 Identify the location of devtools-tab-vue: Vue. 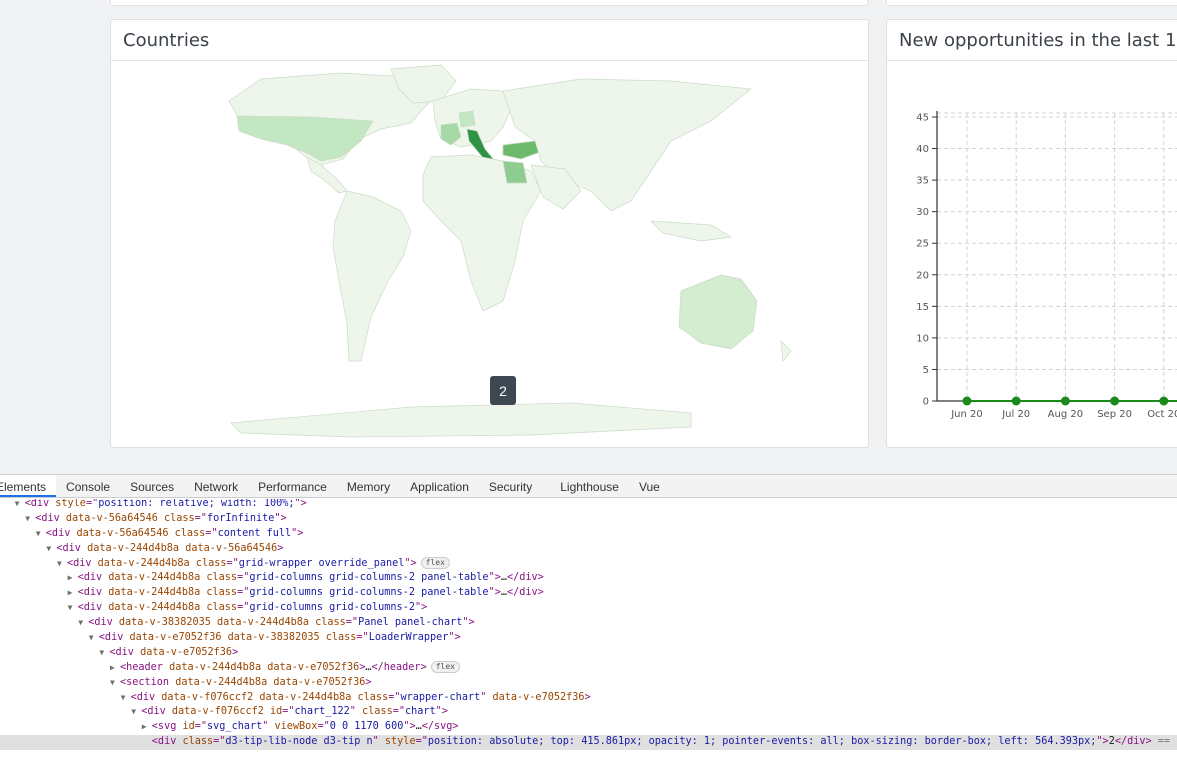
(649, 486).